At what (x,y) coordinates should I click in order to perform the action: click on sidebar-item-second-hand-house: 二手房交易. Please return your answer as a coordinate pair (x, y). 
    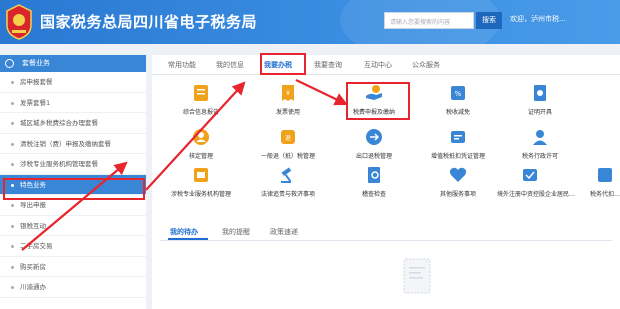
    Looking at the image, I should click on (73, 246).